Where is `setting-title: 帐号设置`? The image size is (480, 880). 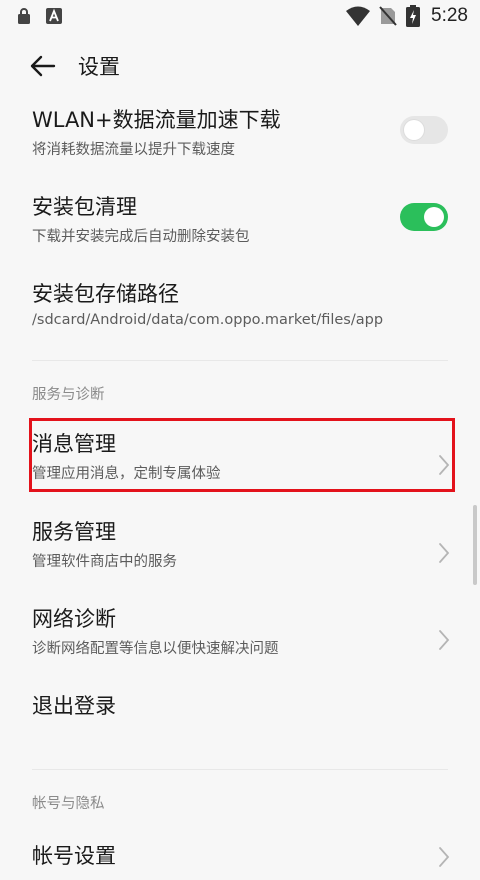 setting-title: 帐号设置 is located at coordinates (74, 856).